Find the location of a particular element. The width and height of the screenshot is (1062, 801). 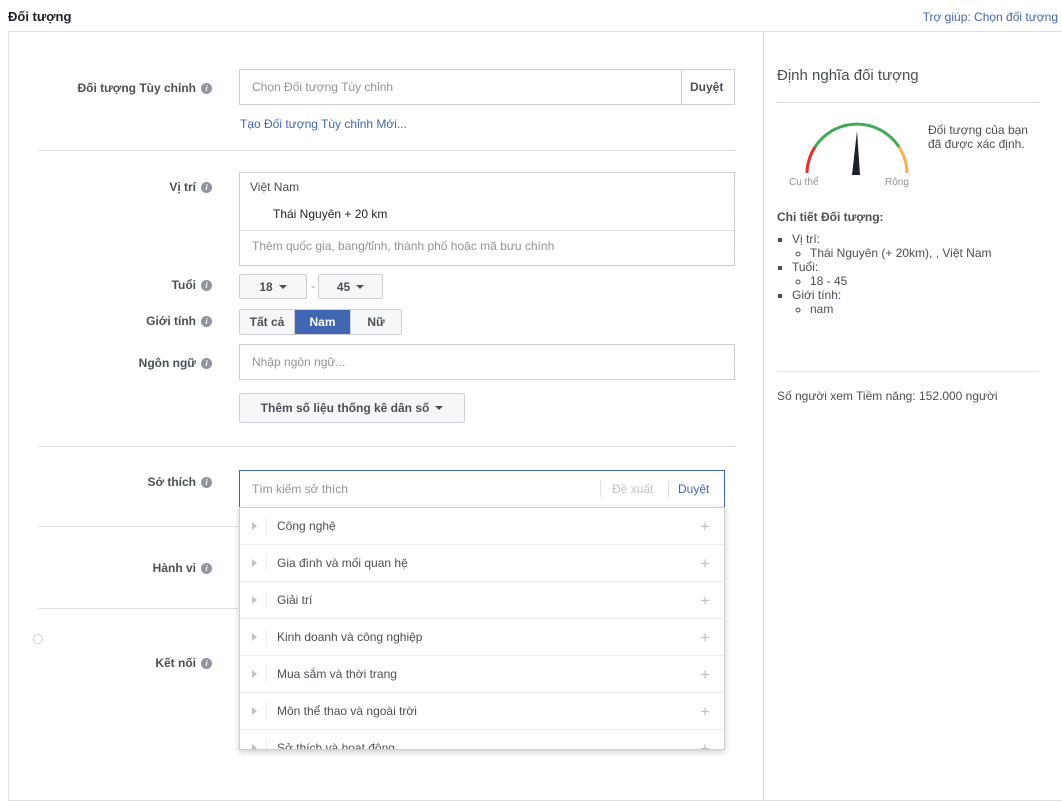

detail-gender-value: nam is located at coordinates (822, 309).